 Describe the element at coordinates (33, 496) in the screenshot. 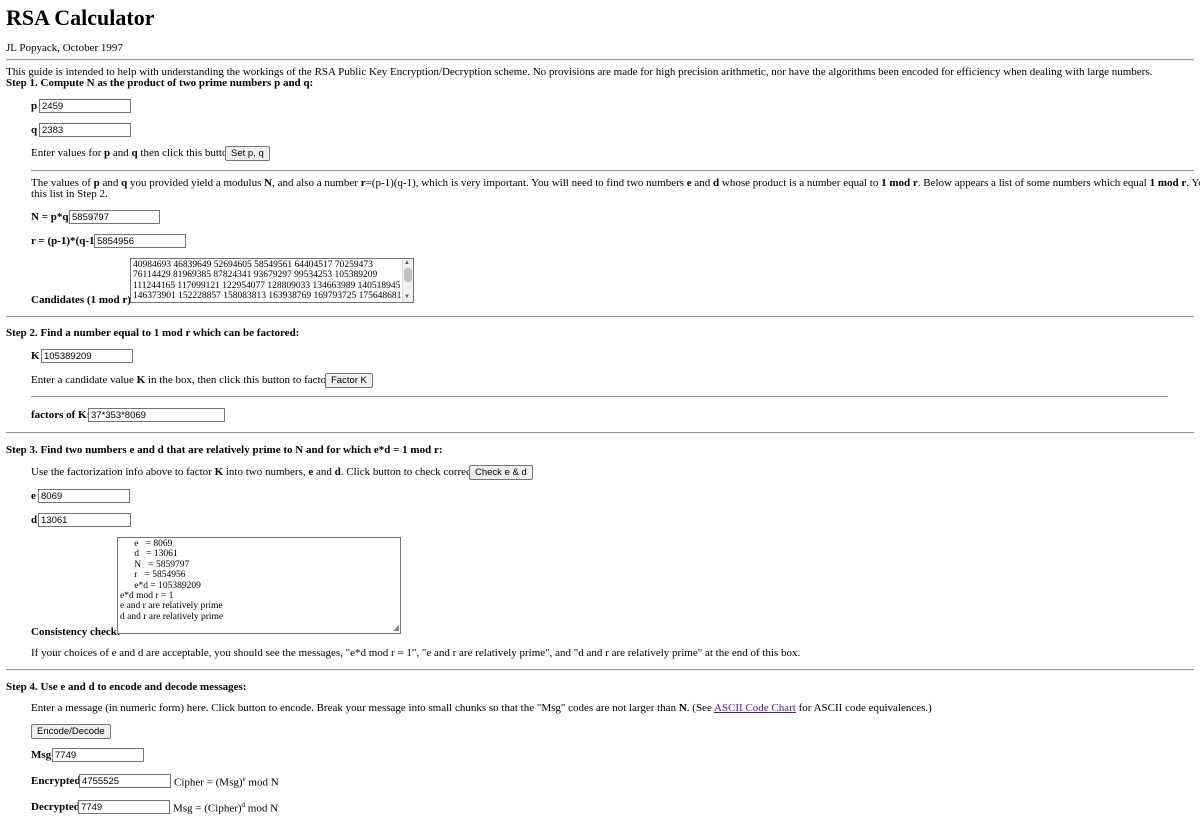

I see `e-label: e` at that location.